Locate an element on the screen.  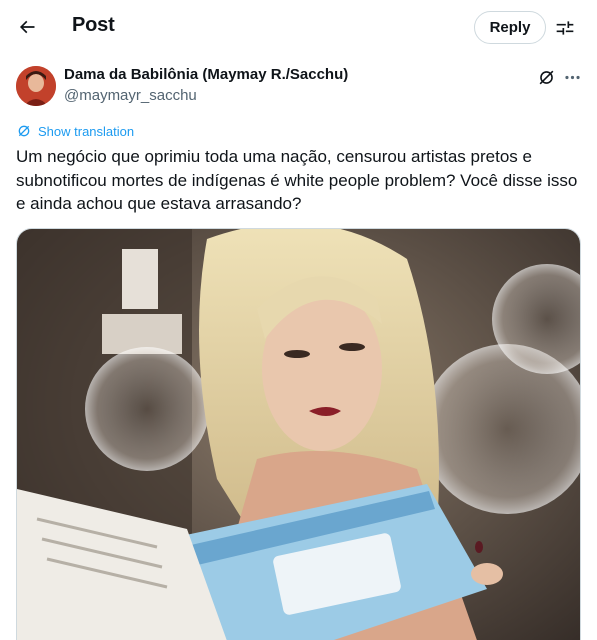
back-button is located at coordinates (27, 27).